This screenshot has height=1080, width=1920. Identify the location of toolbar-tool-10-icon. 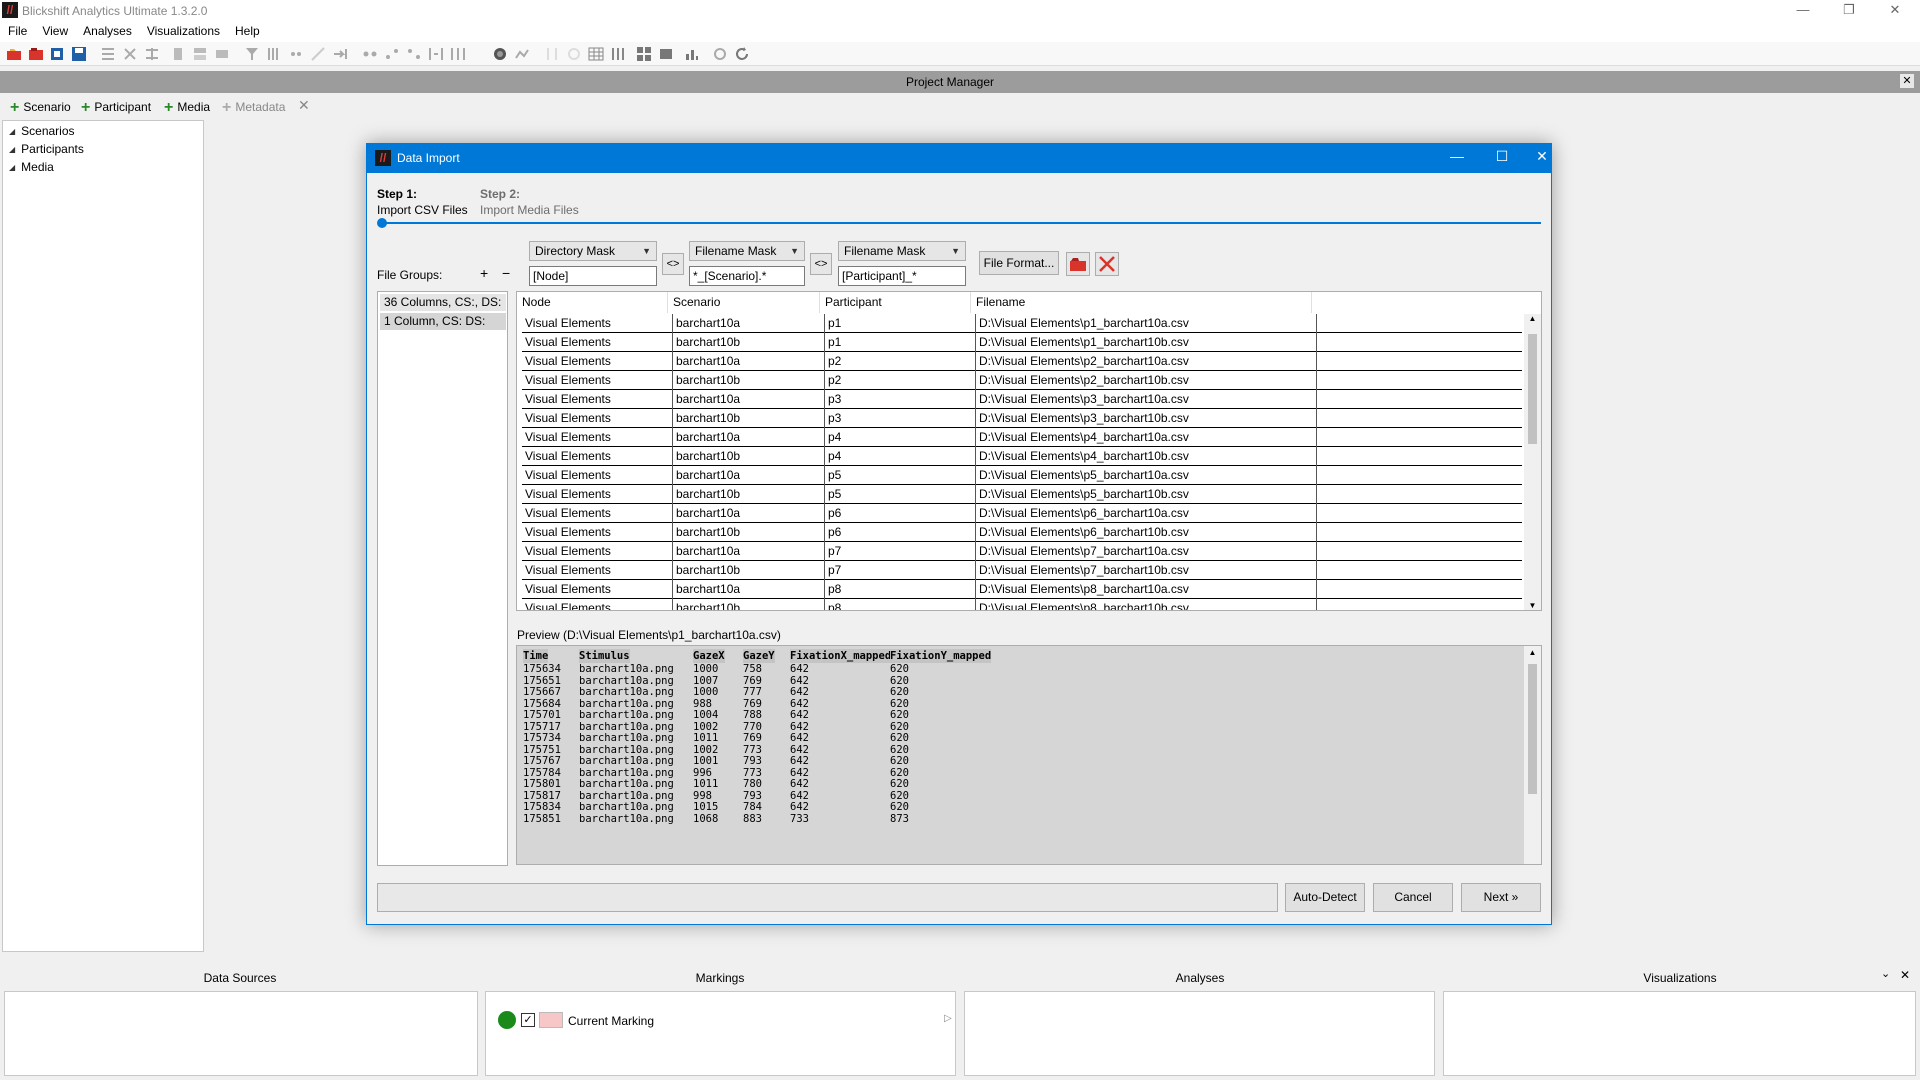
(318, 54).